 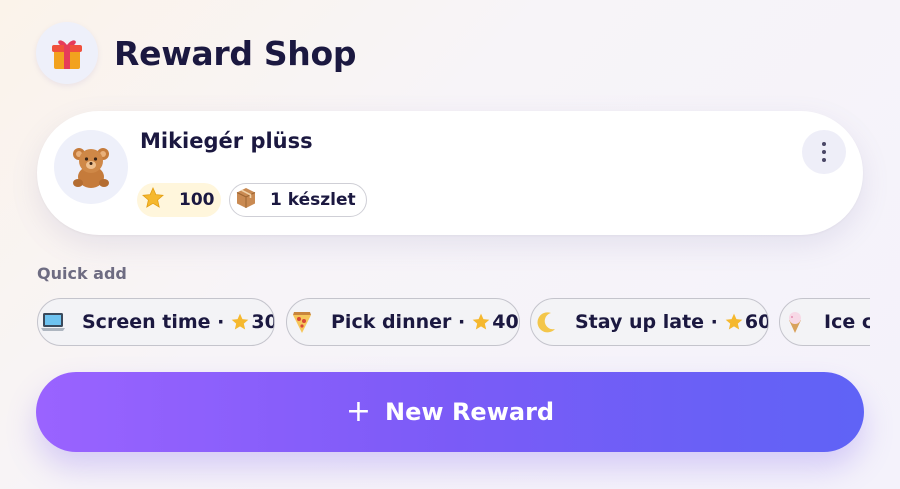 What do you see at coordinates (246, 200) in the screenshot?
I see `package-icon` at bounding box center [246, 200].